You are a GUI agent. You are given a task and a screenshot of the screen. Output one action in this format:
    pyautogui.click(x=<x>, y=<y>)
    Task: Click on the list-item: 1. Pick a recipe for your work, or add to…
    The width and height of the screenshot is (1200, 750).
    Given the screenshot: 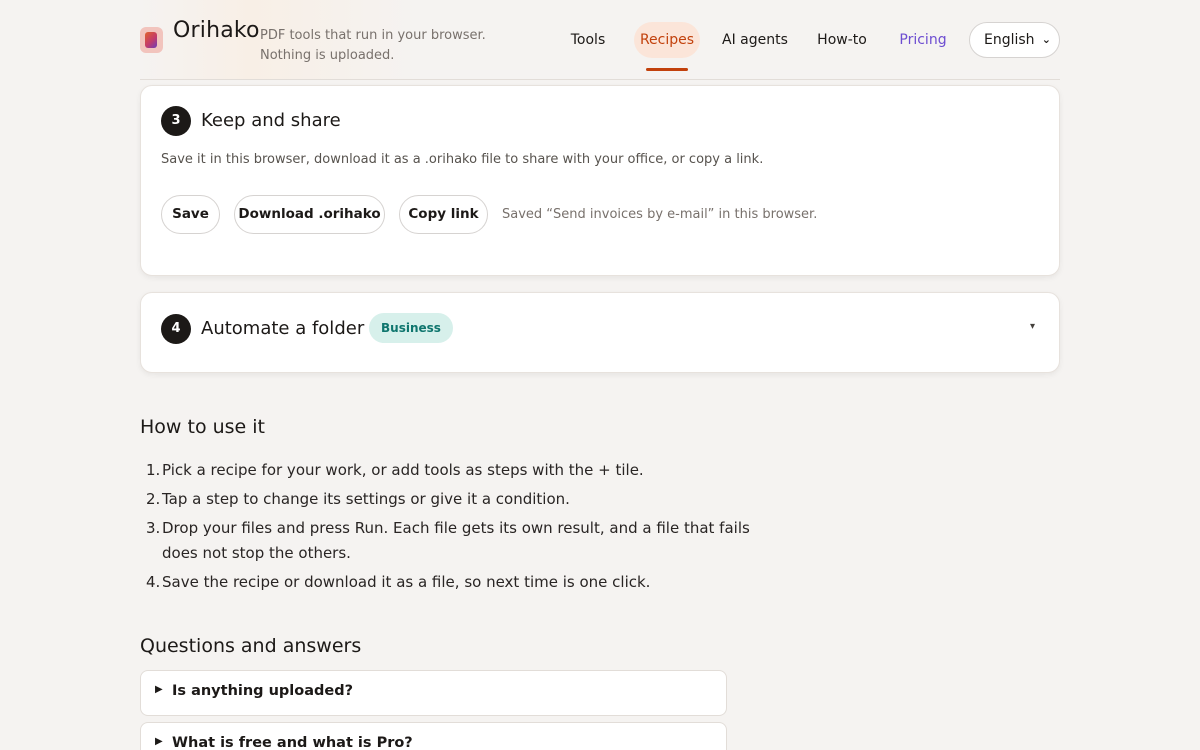 What is the action you would take?
    pyautogui.click(x=395, y=470)
    